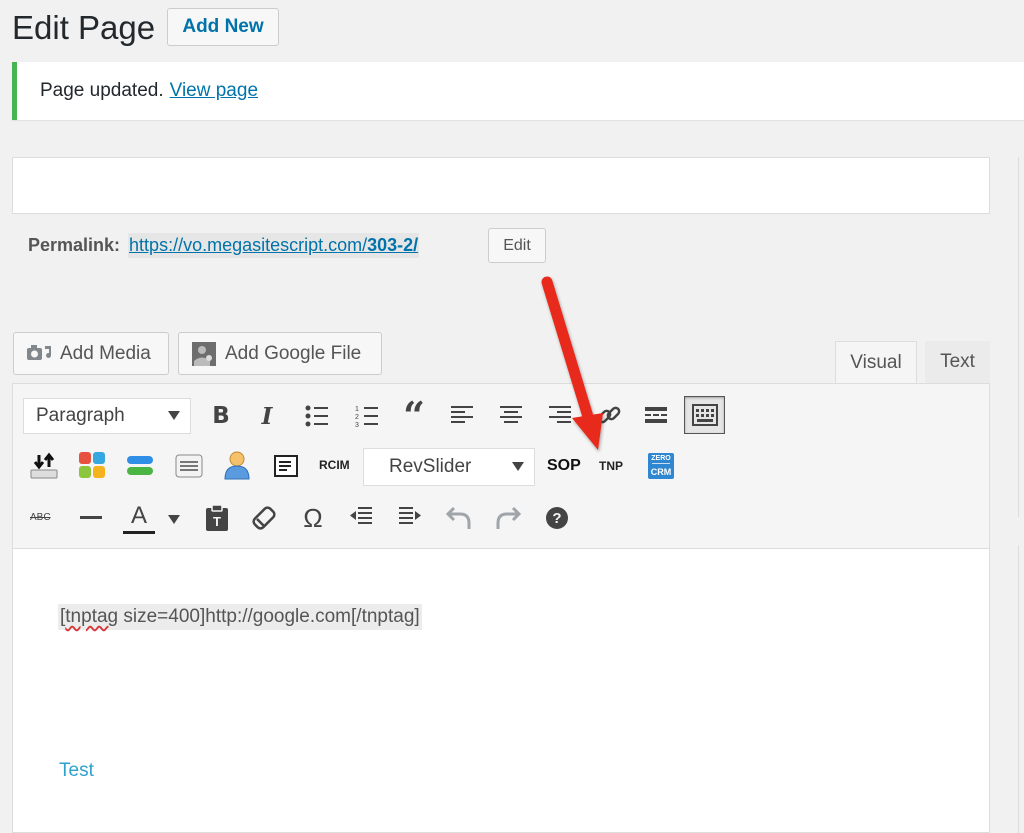 Image resolution: width=1024 pixels, height=833 pixels. I want to click on svg-text: 2, so click(357, 417).